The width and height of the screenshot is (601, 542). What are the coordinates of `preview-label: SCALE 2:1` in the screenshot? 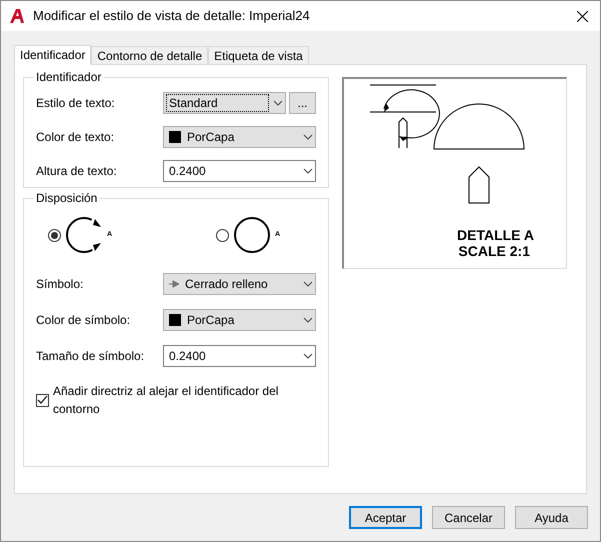 It's located at (494, 251).